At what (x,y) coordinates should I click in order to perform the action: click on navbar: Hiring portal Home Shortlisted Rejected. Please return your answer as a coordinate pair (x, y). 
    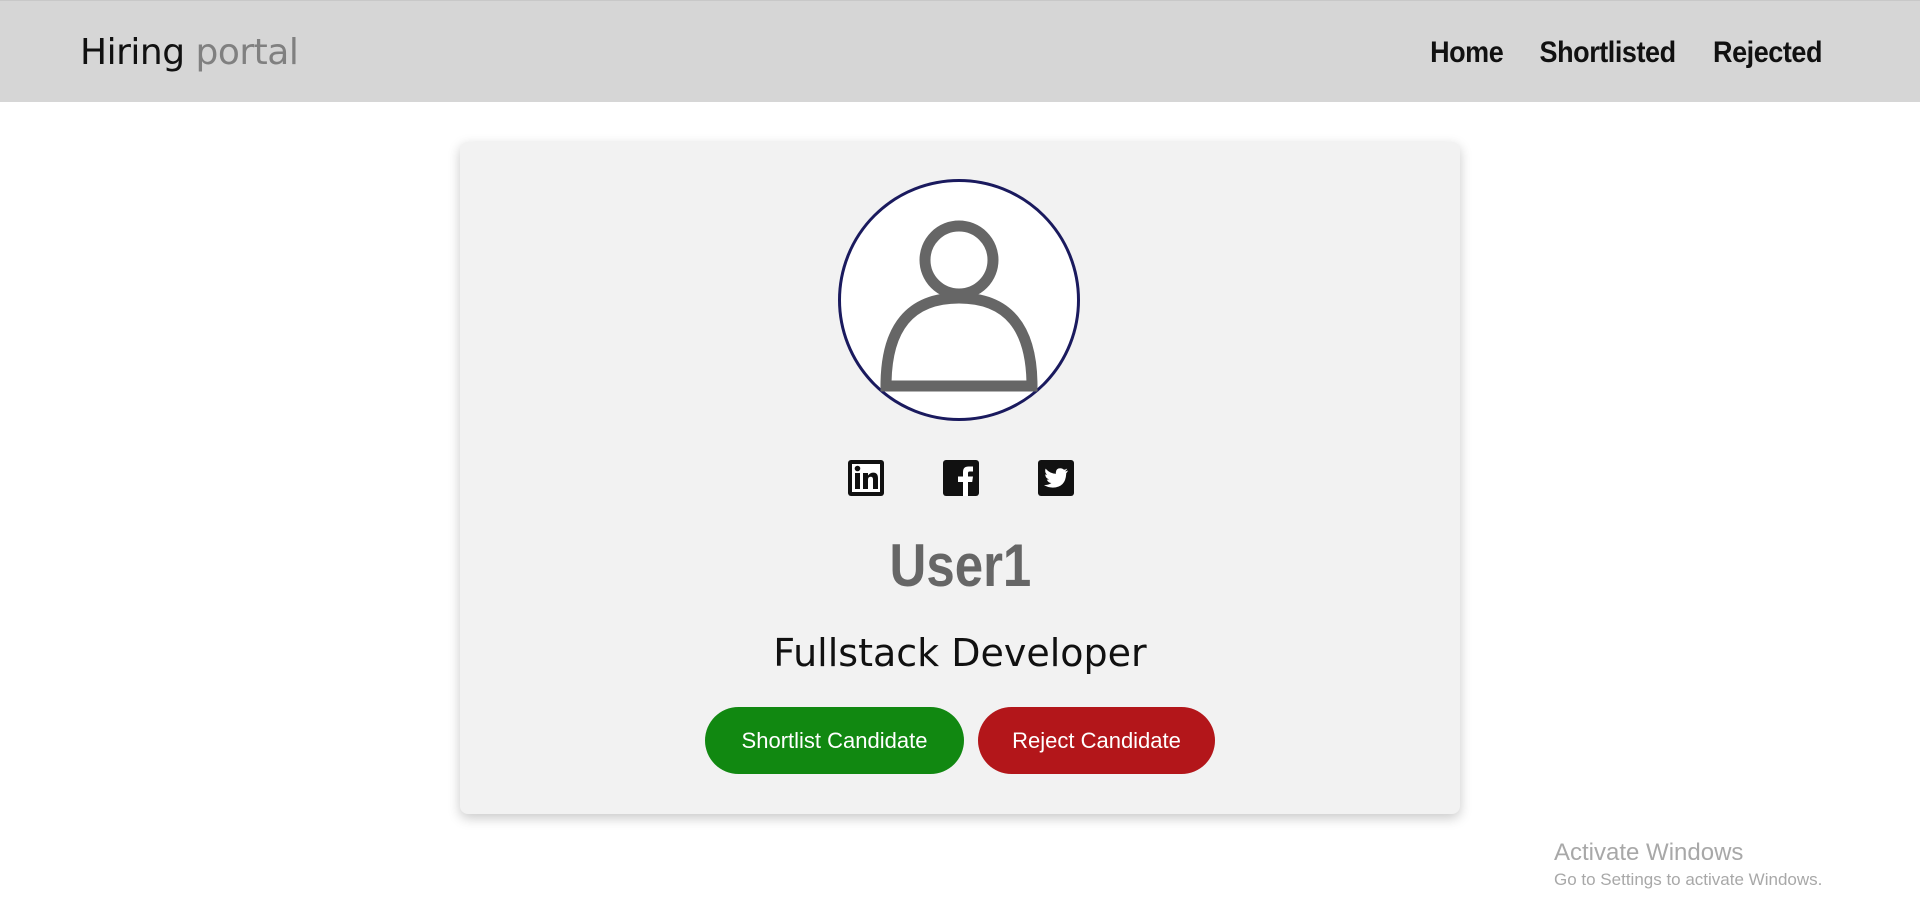
    Looking at the image, I should click on (960, 51).